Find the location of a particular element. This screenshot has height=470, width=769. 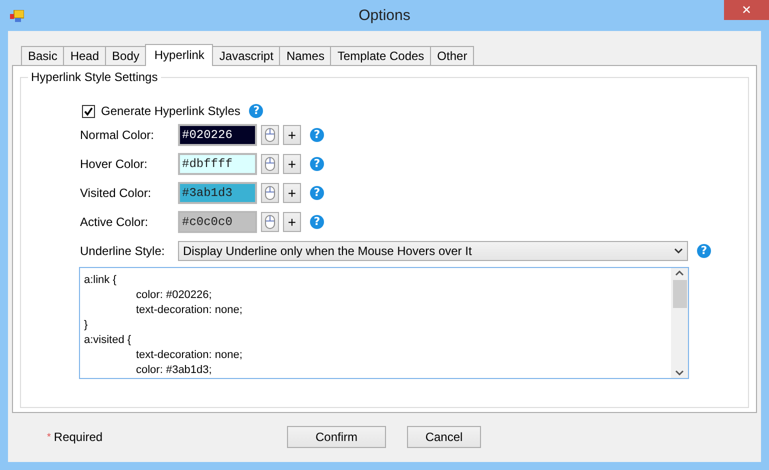

field-label: Visited Color: is located at coordinates (116, 193).